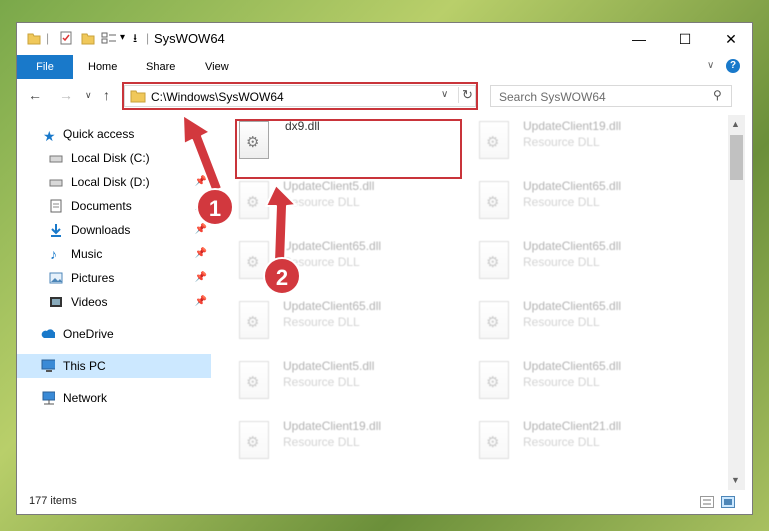 The height and width of the screenshot is (531, 769). What do you see at coordinates (728, 502) in the screenshot?
I see `large-icons-view-icon` at bounding box center [728, 502].